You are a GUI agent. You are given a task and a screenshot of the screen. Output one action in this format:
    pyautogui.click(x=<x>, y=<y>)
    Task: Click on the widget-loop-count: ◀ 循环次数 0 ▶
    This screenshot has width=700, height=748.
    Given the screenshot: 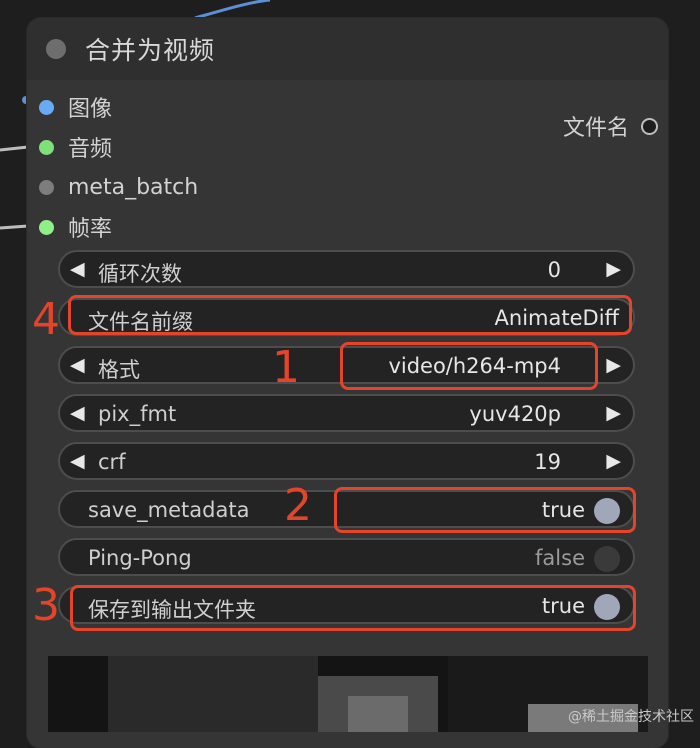 What is the action you would take?
    pyautogui.click(x=346, y=269)
    